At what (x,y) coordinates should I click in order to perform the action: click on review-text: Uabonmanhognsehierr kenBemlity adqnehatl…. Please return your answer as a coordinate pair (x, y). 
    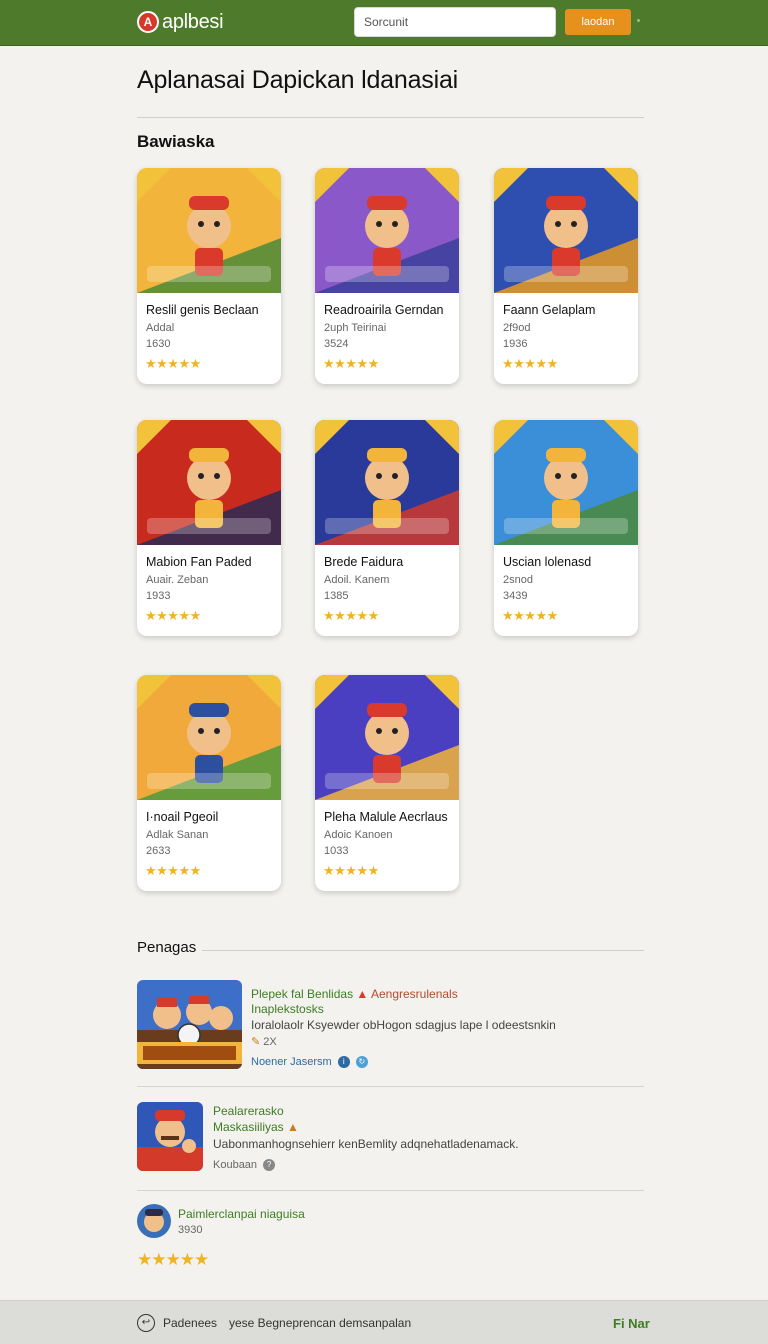
    Looking at the image, I should click on (366, 1144).